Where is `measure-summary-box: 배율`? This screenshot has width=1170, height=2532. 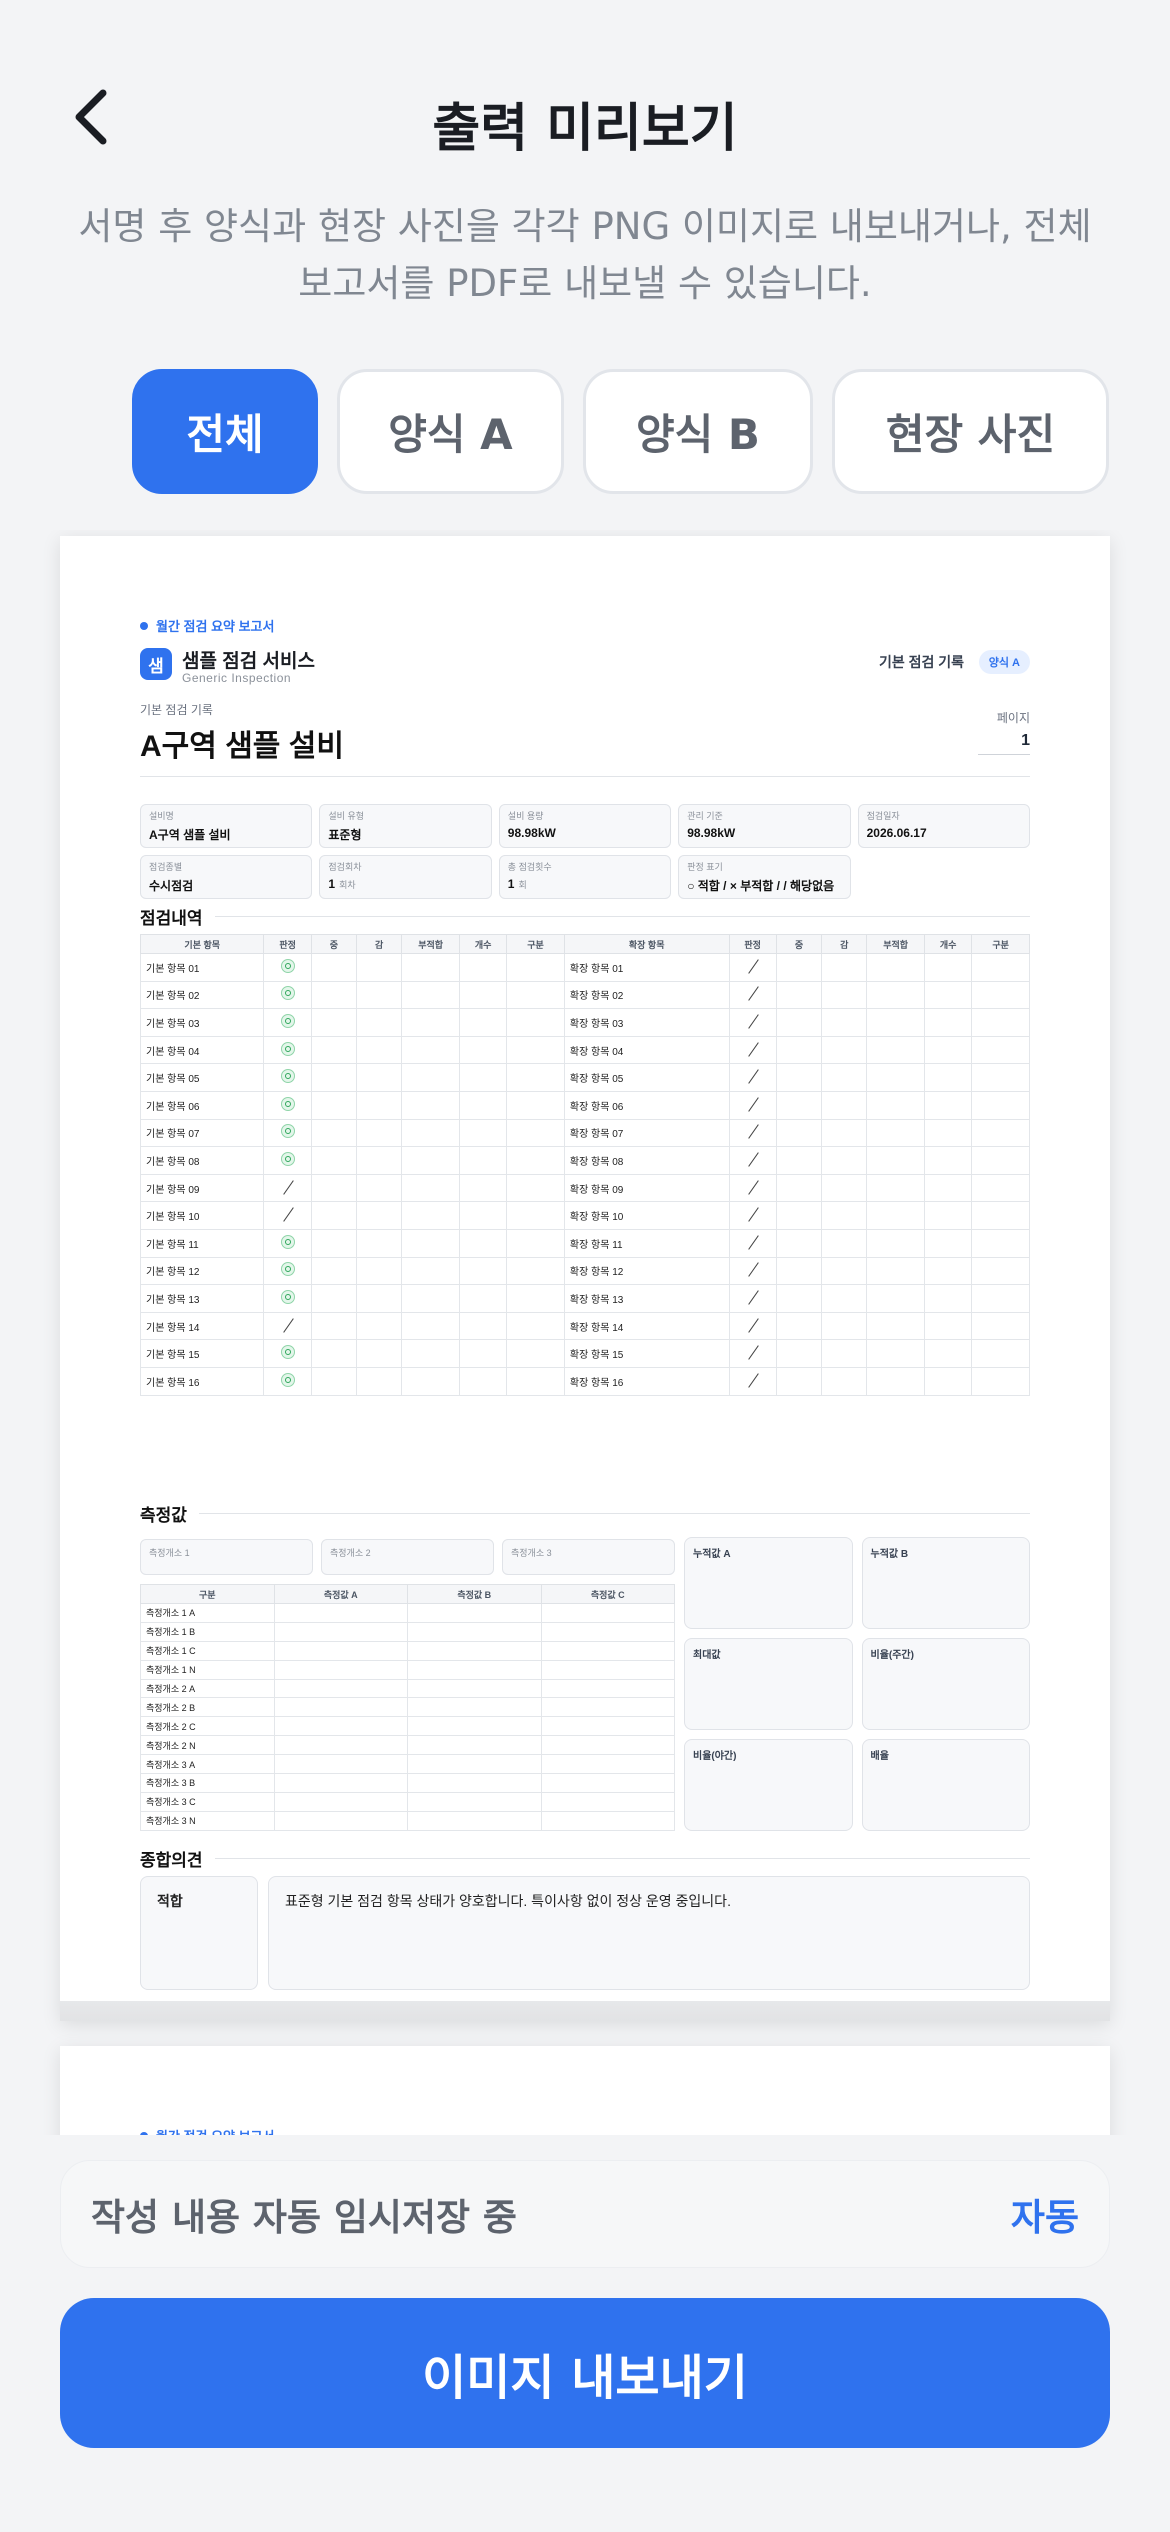 measure-summary-box: 배율 is located at coordinates (945, 1785).